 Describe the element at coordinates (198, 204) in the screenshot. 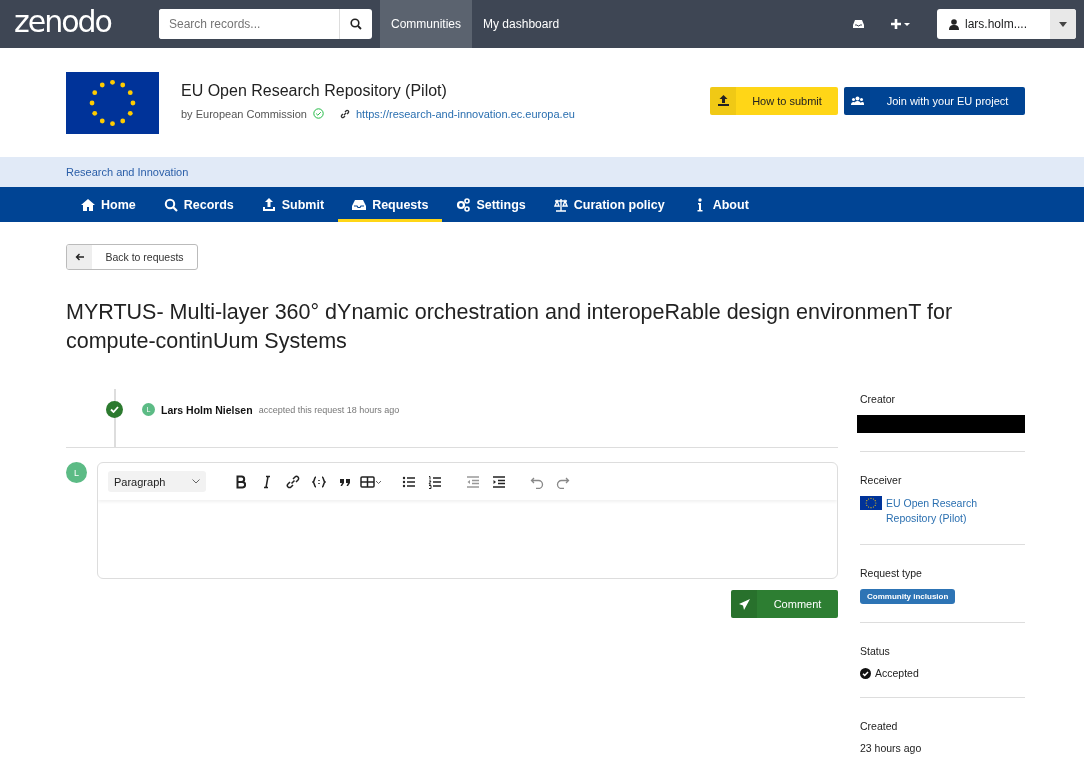

I see `nav-tab: Records` at that location.